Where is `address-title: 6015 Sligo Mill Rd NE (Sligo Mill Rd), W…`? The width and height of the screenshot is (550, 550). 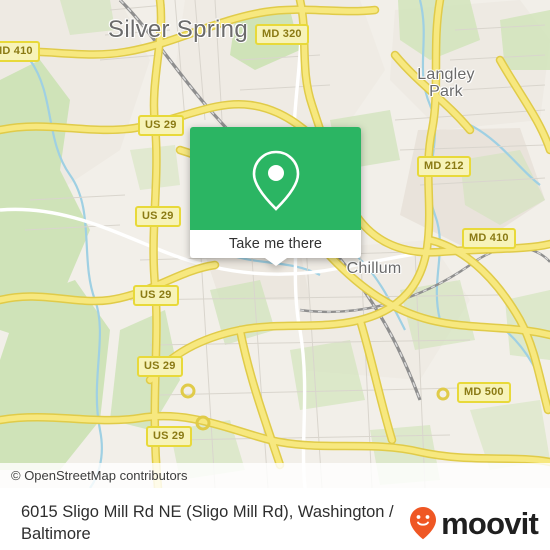
address-title: 6015 Sligo Mill Rd NE (Sligo Mill Rd), W… is located at coordinates (207, 523).